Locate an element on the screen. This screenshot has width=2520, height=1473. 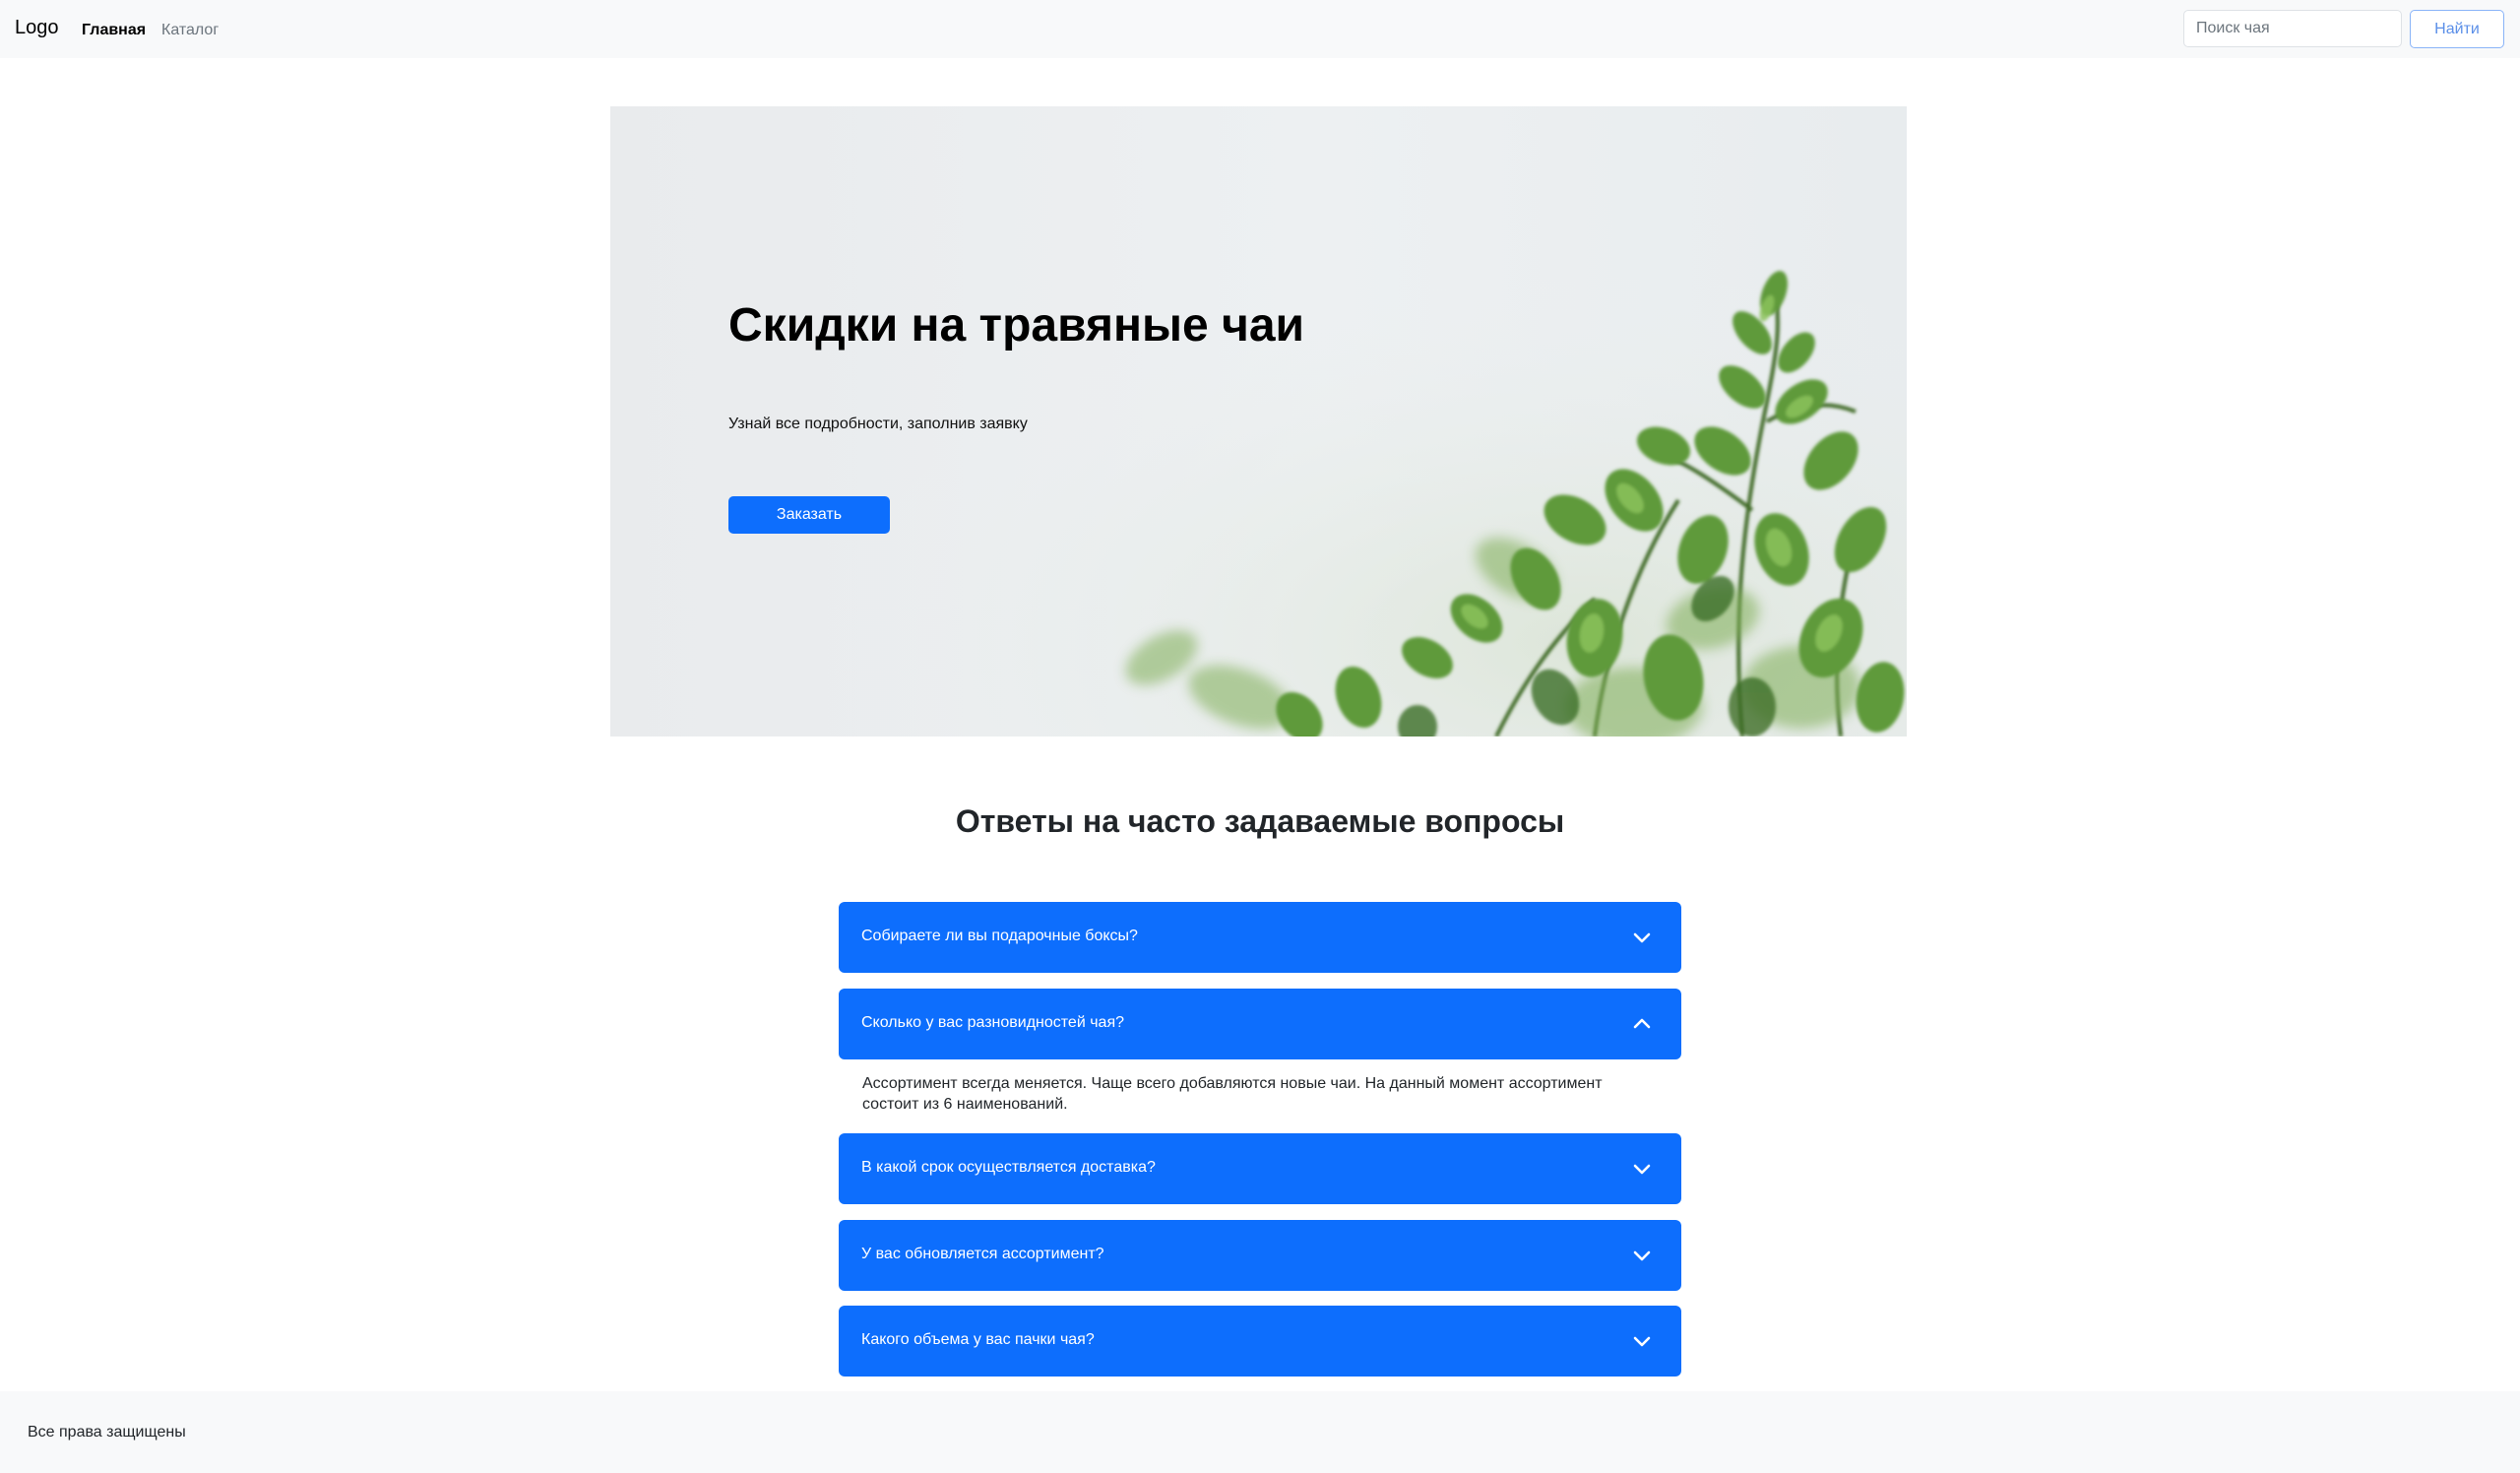
faq-item-gift-boxes: Собираете ли вы подарочные боксы? is located at coordinates (1260, 937).